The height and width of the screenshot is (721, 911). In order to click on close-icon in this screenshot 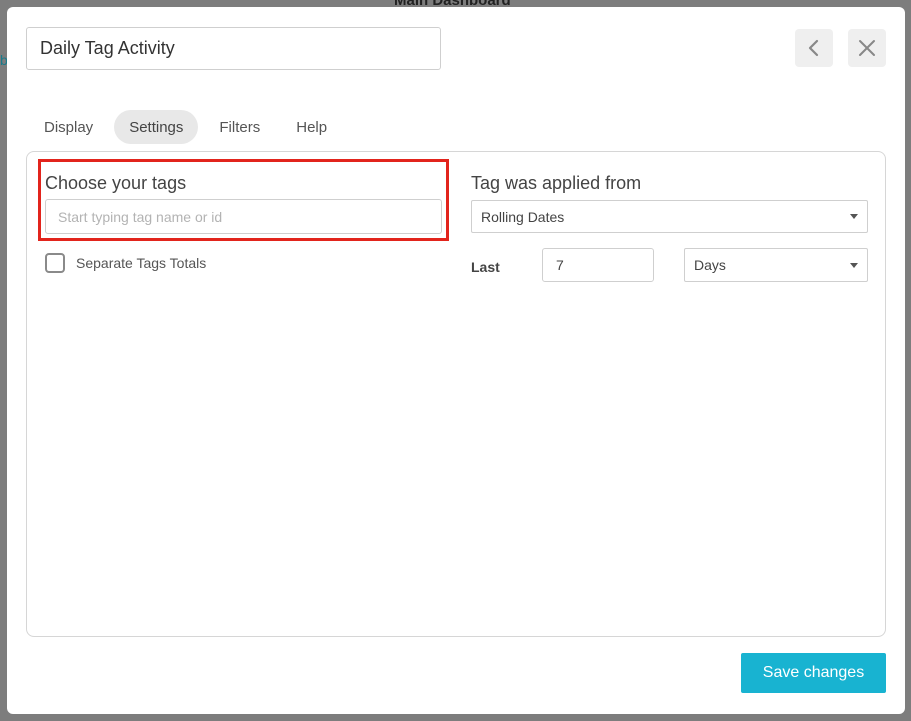, I will do `click(867, 48)`.